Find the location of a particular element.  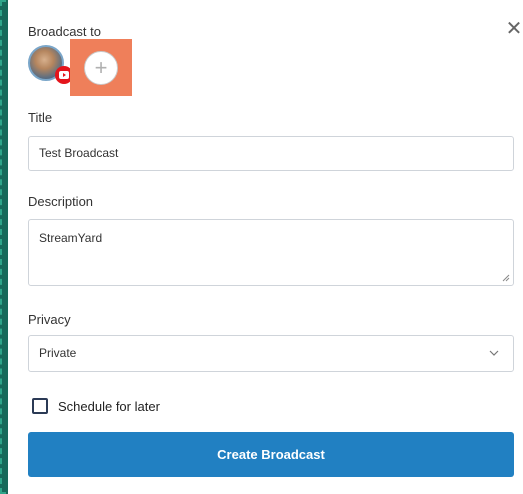

description-textarea: StreamYard is located at coordinates (271, 252).